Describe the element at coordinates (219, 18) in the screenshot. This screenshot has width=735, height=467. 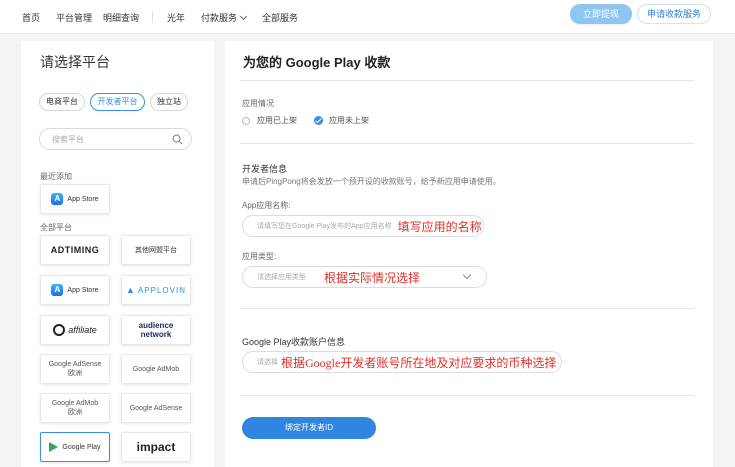
I see `nav-payment-services-label: 付款服务` at that location.